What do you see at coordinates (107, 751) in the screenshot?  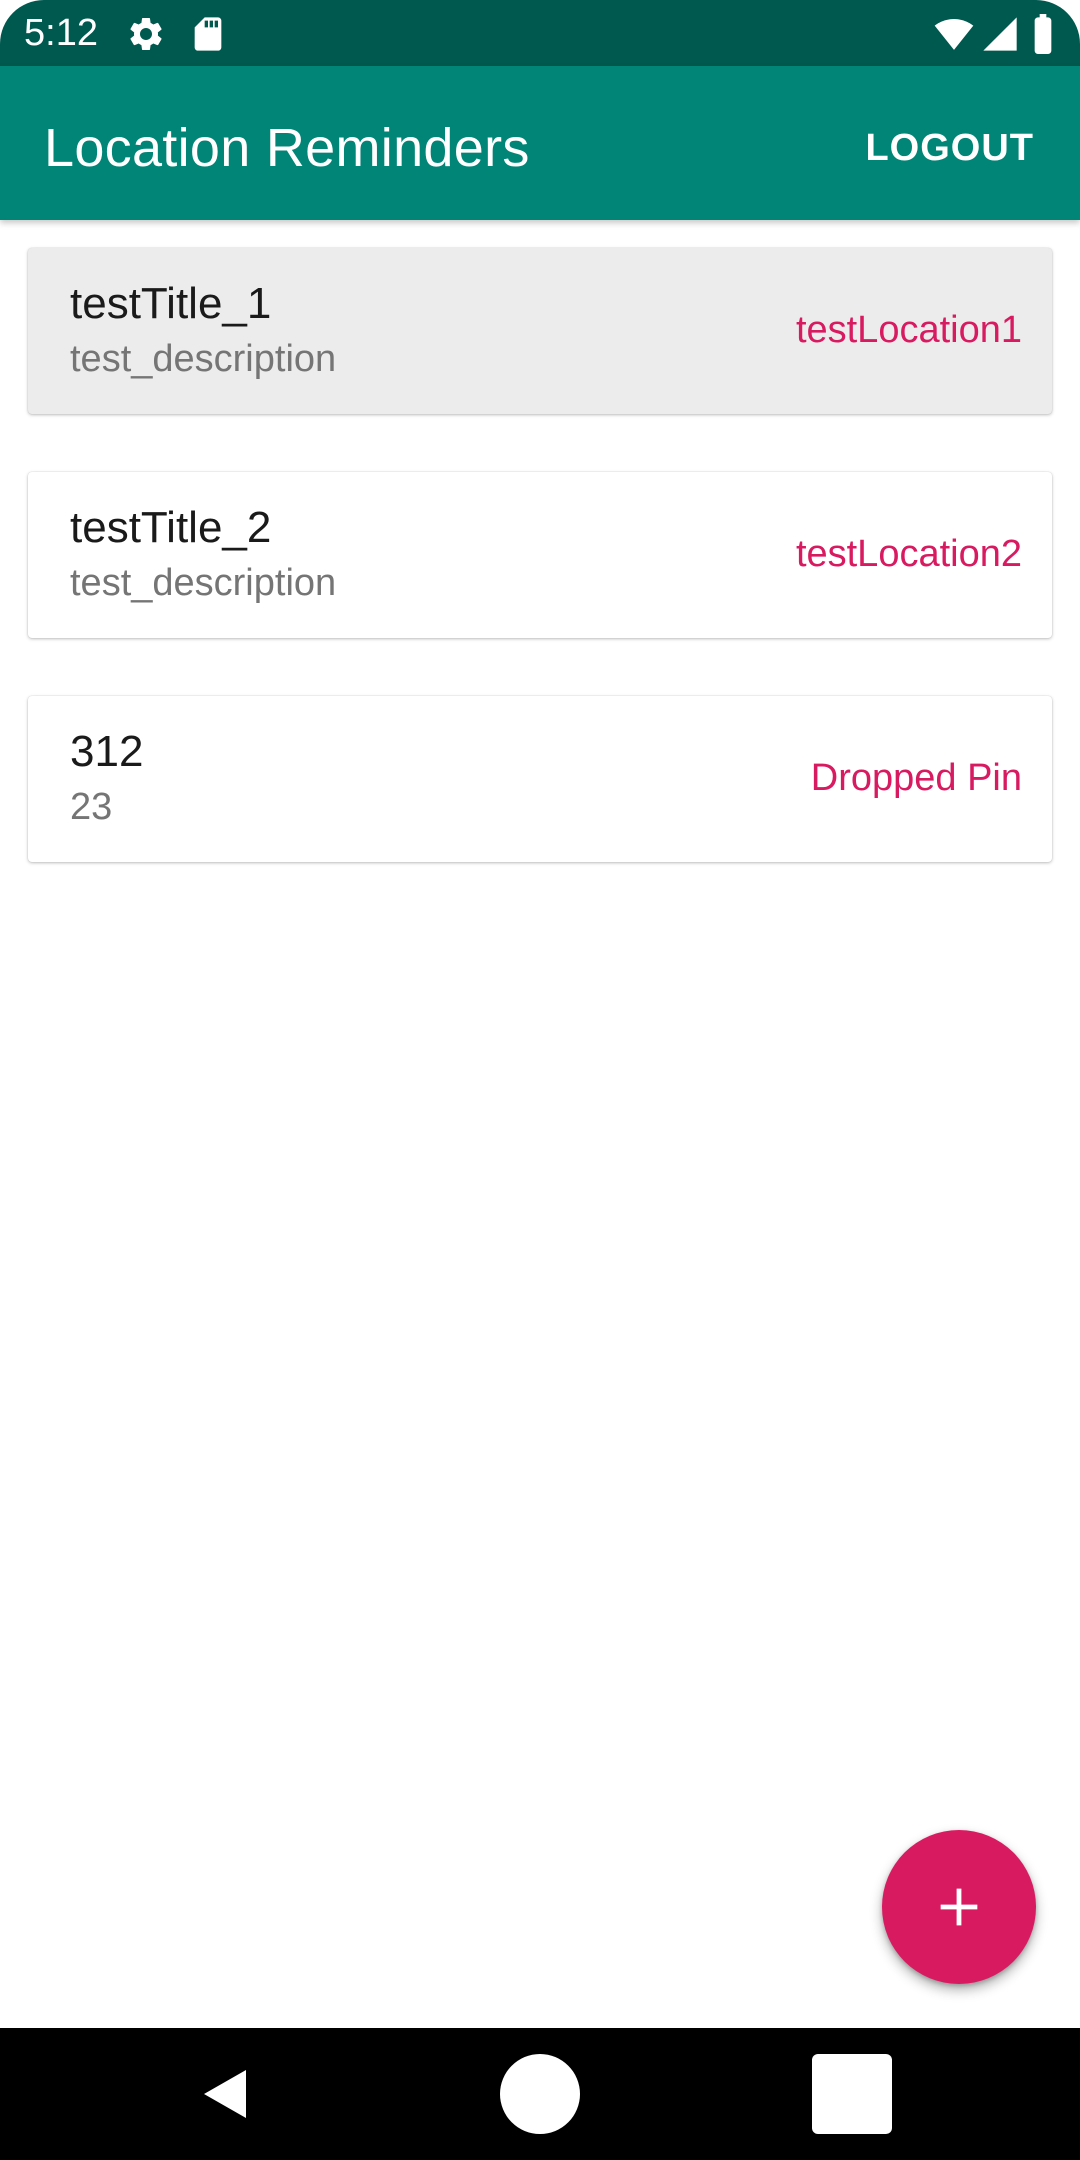 I see `reminder-title: 312` at bounding box center [107, 751].